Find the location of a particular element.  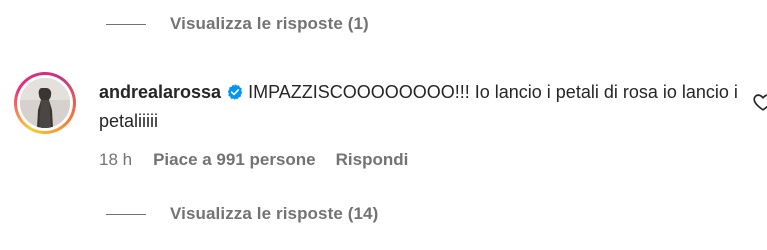

likes-count-link: Piace a 991 persone is located at coordinates (234, 160).